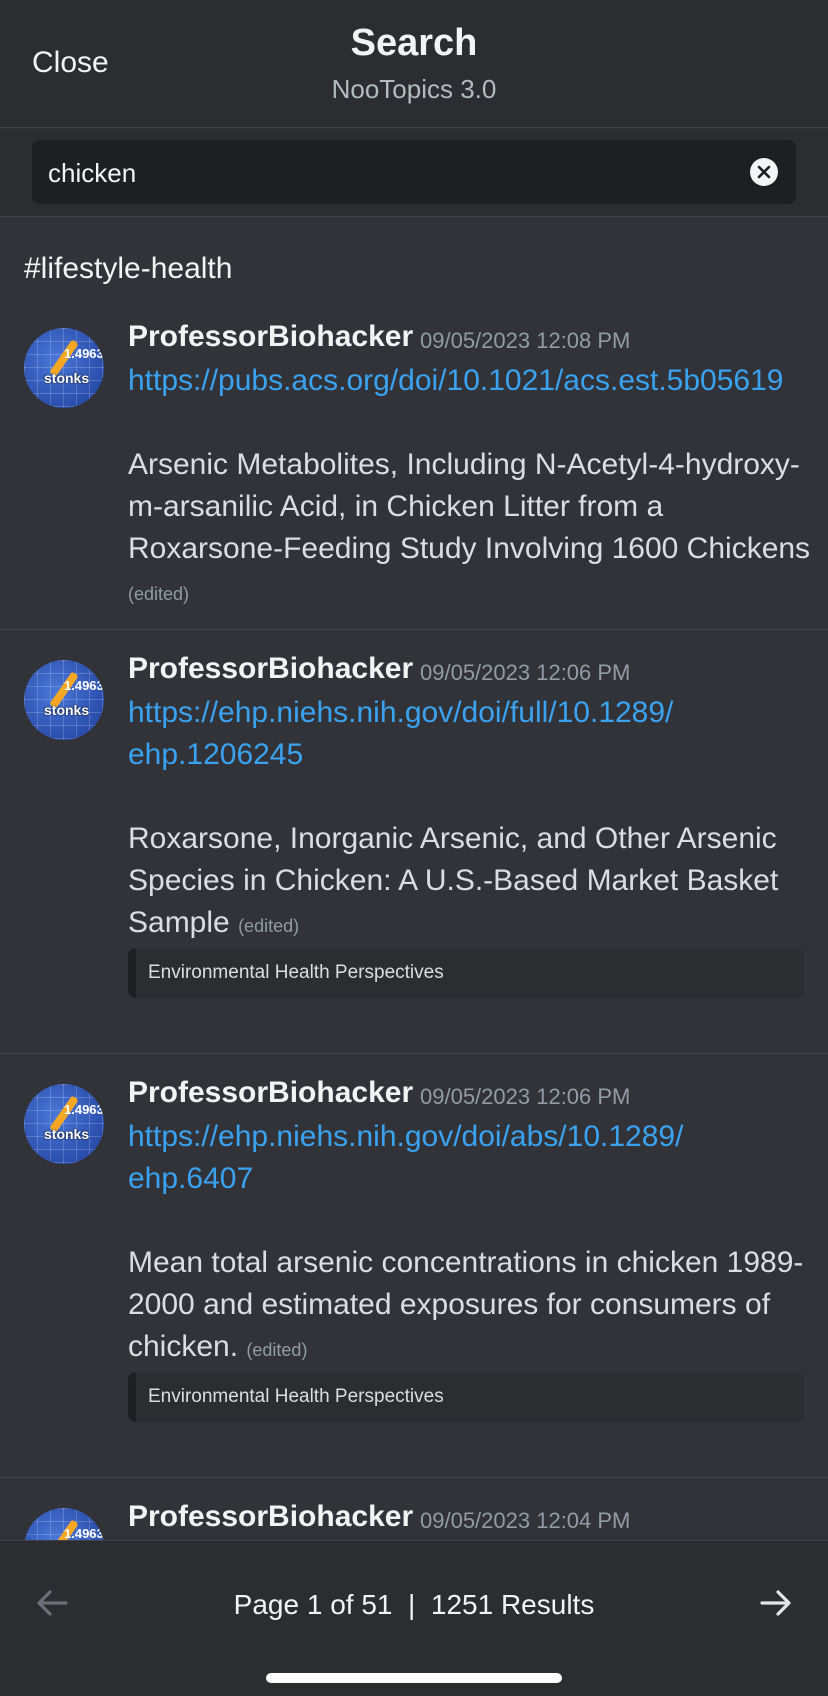 This screenshot has width=828, height=1696. I want to click on page-label: Page 1 of 51, so click(313, 1604).